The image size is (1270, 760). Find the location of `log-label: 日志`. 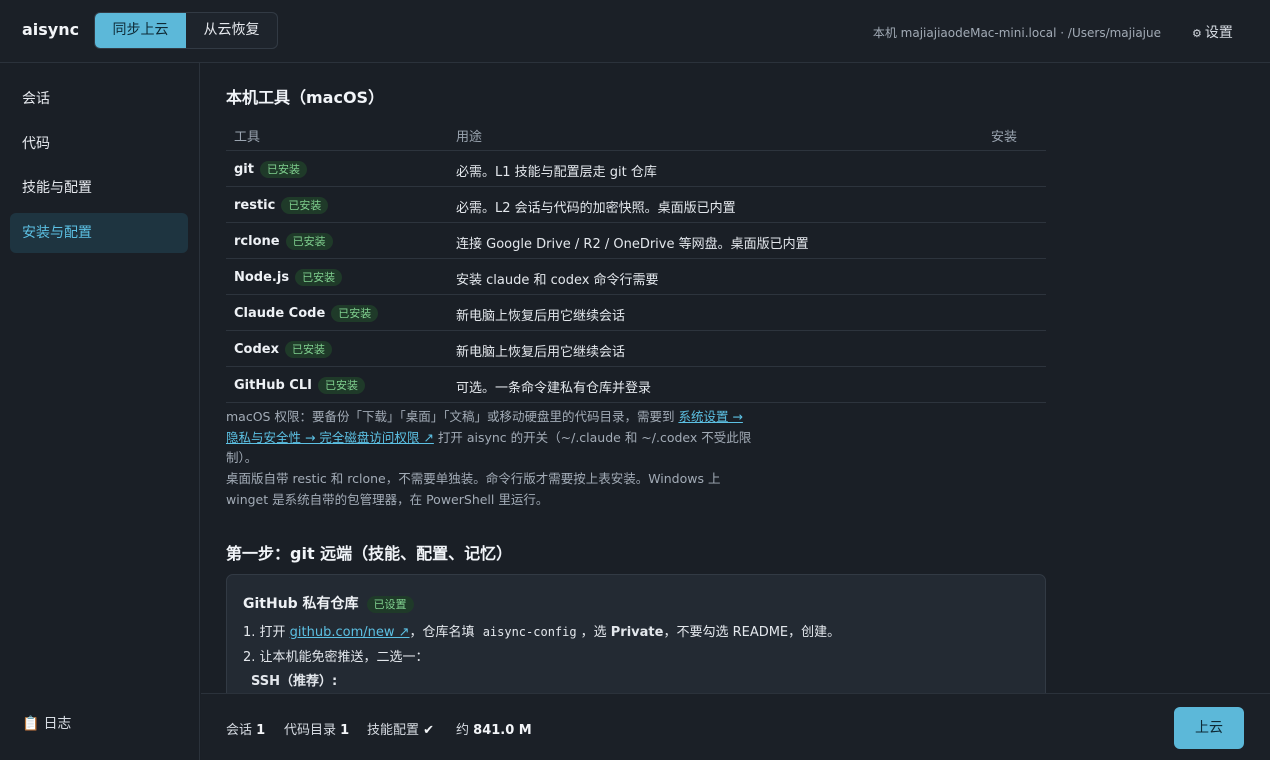

log-label: 日志 is located at coordinates (57, 724).